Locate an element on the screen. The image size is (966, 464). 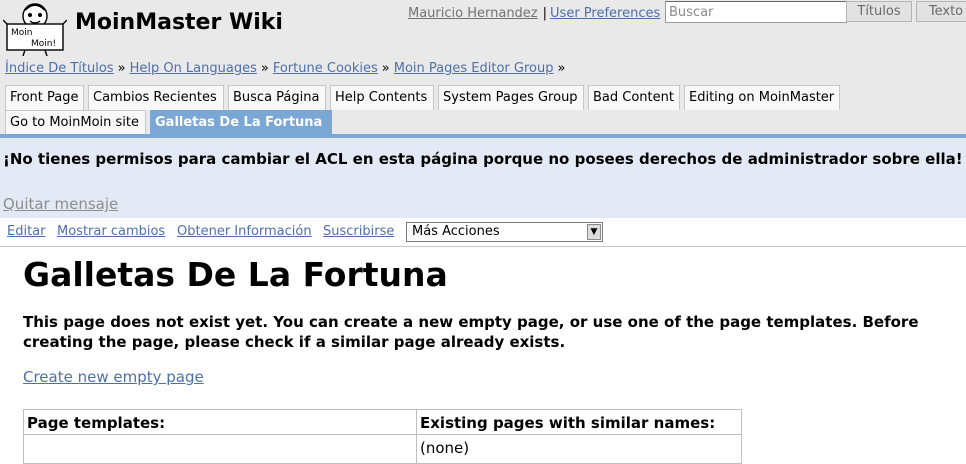
nav-tab-help-contents: Help Contents is located at coordinates (382, 97).